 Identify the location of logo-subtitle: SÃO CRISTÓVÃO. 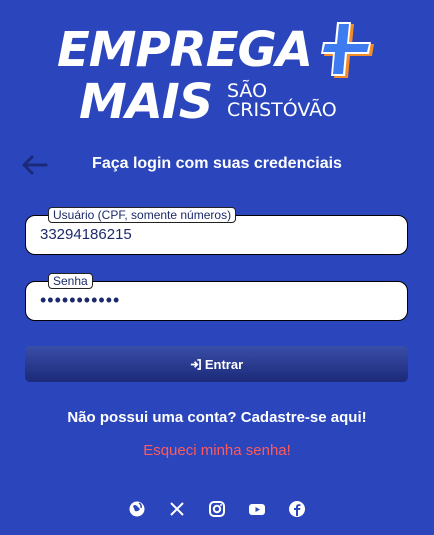
(282, 101).